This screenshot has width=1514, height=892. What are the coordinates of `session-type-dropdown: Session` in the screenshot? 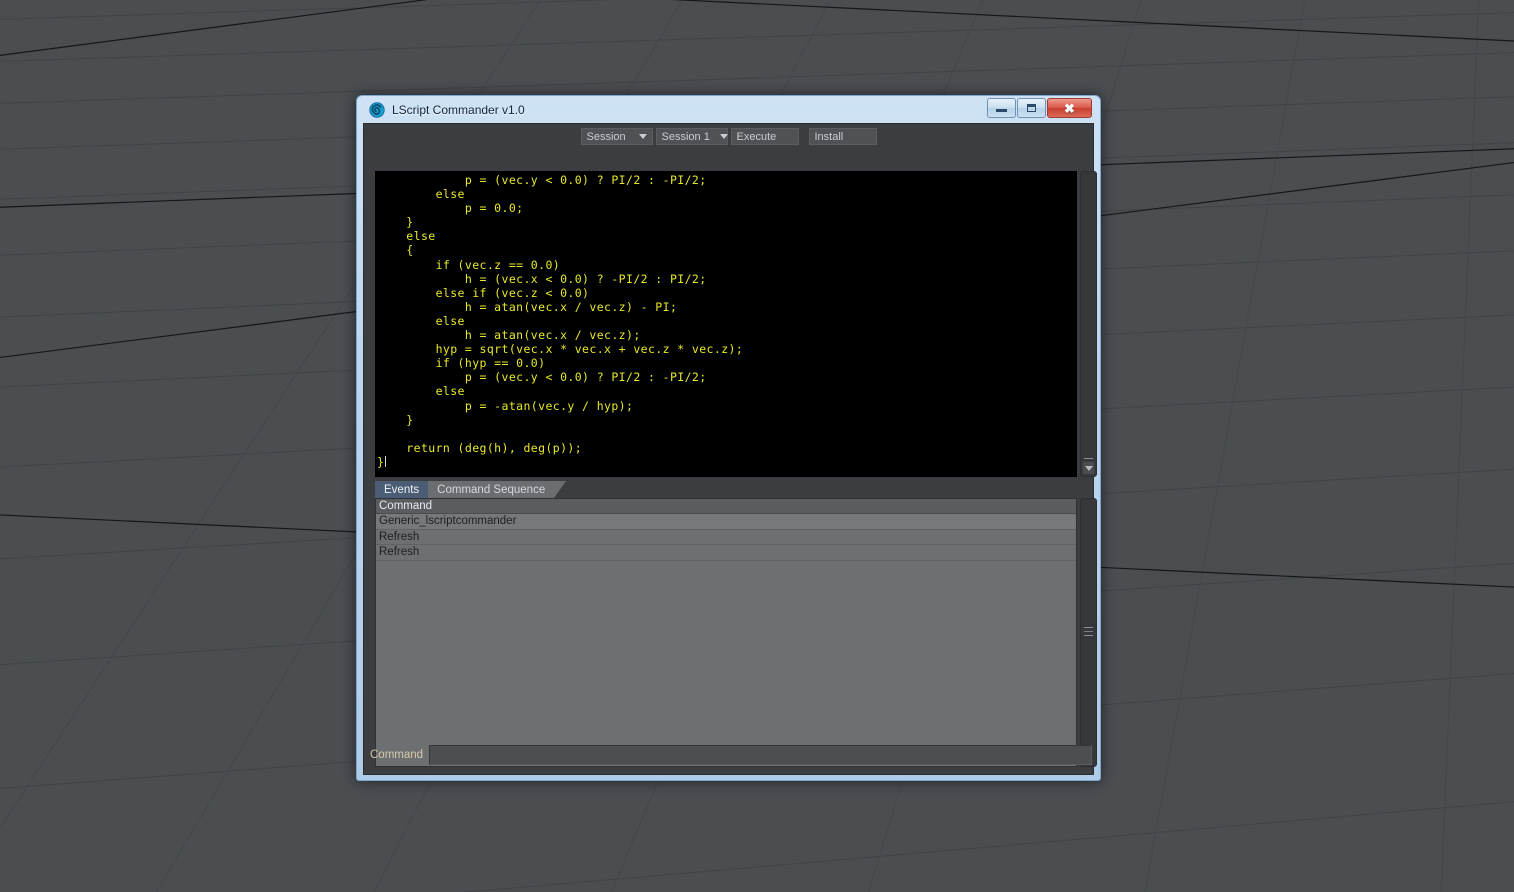 It's located at (616, 136).